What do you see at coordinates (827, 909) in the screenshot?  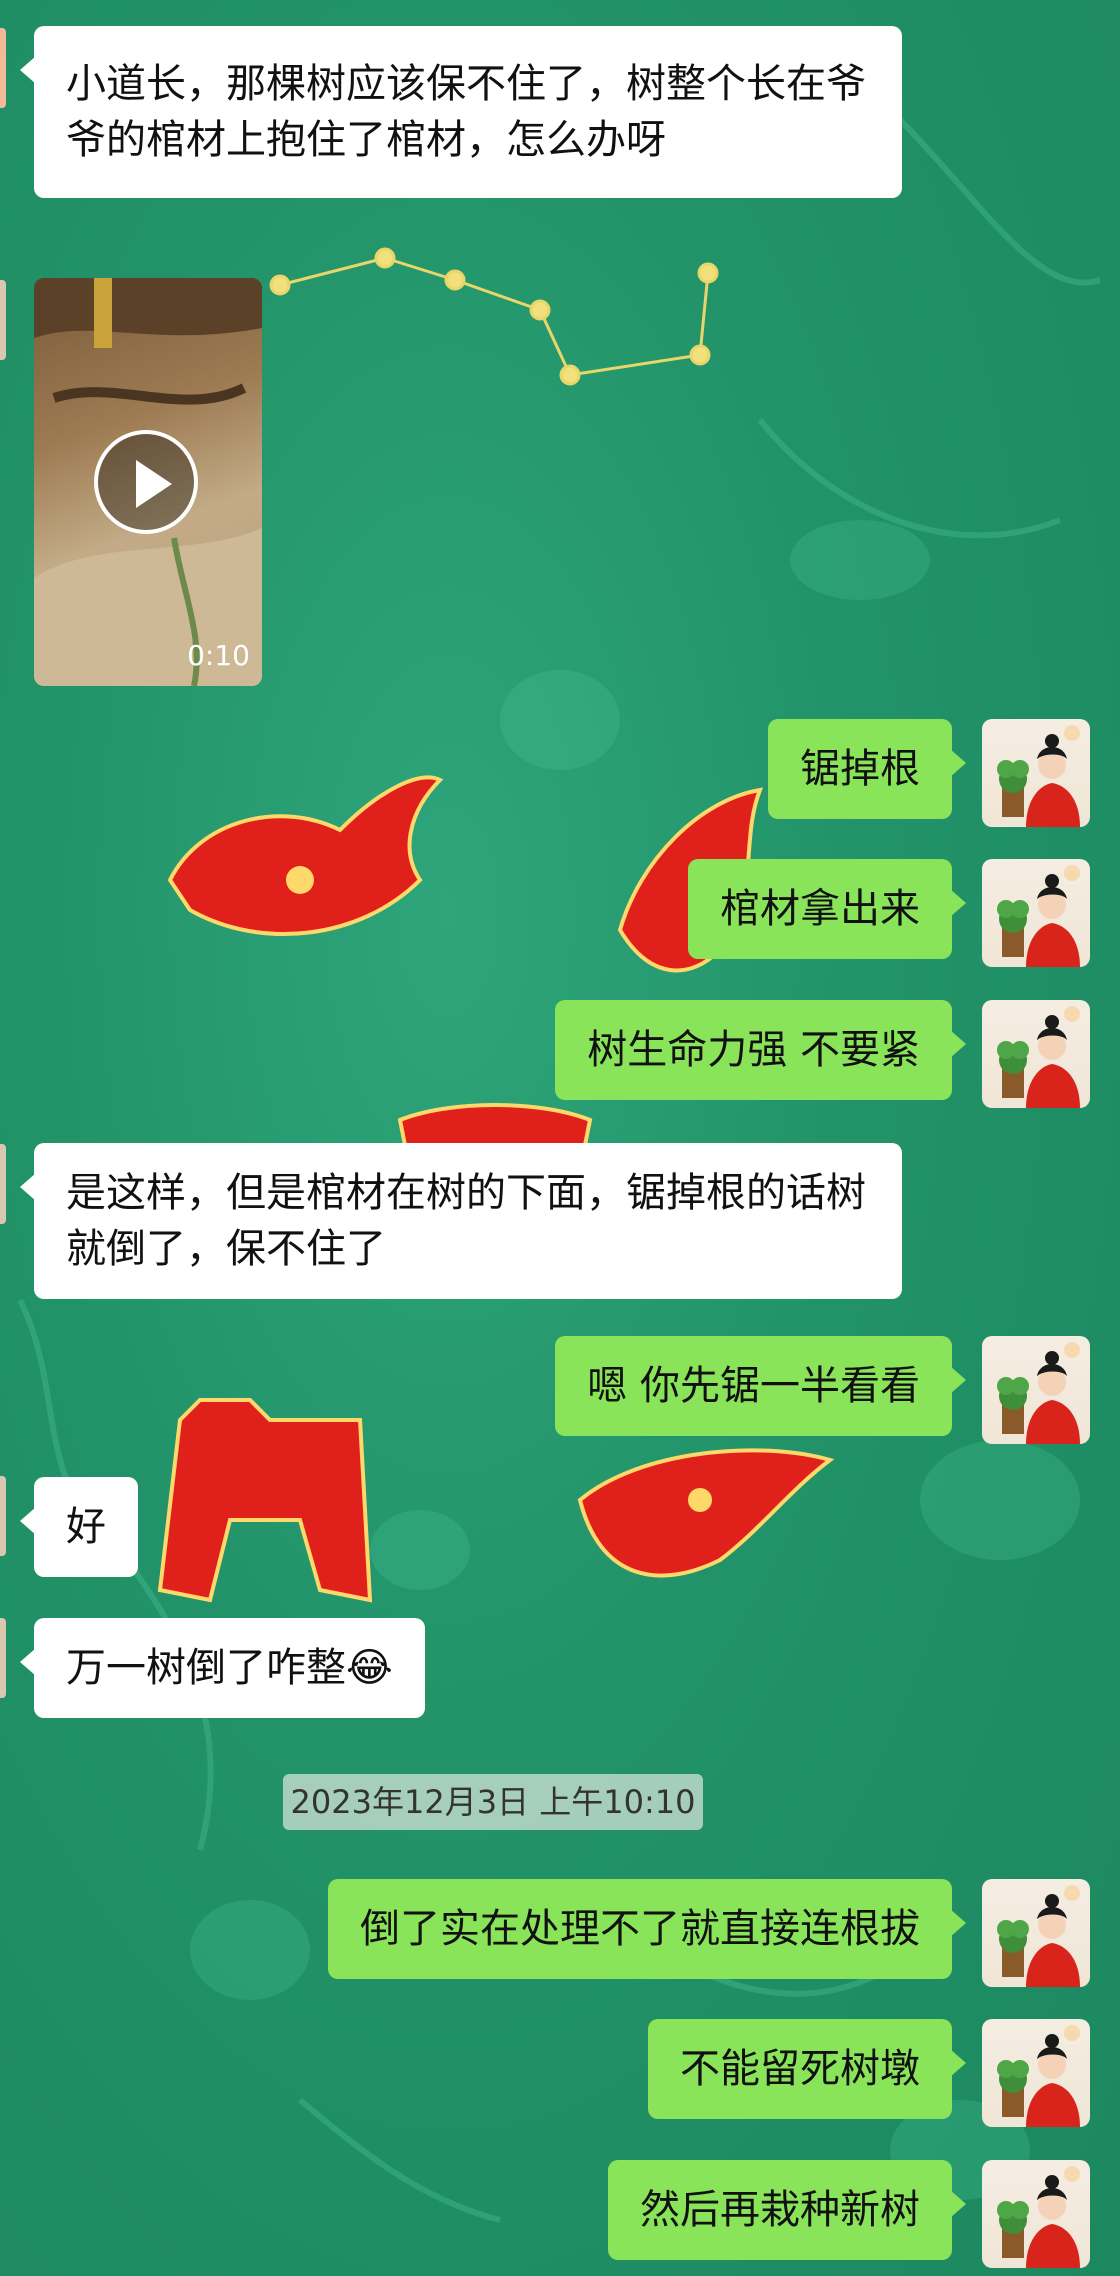 I see `message-bubble-outgoing: 棺材拿出来` at bounding box center [827, 909].